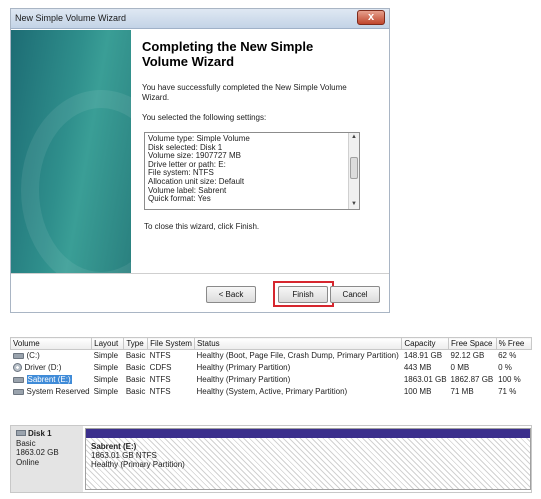 This screenshot has width=541, height=499. Describe the element at coordinates (507, 356) in the screenshot. I see `pct-cell: 62 %` at that location.